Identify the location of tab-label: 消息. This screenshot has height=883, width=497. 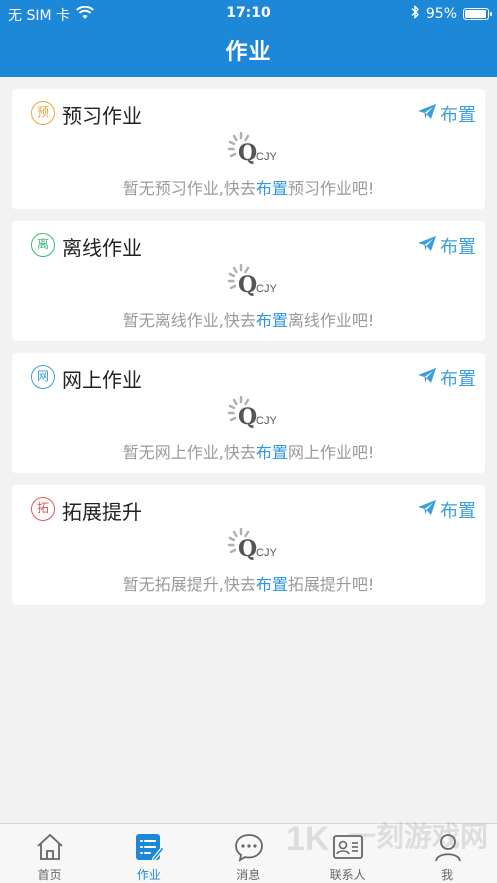
(248, 875).